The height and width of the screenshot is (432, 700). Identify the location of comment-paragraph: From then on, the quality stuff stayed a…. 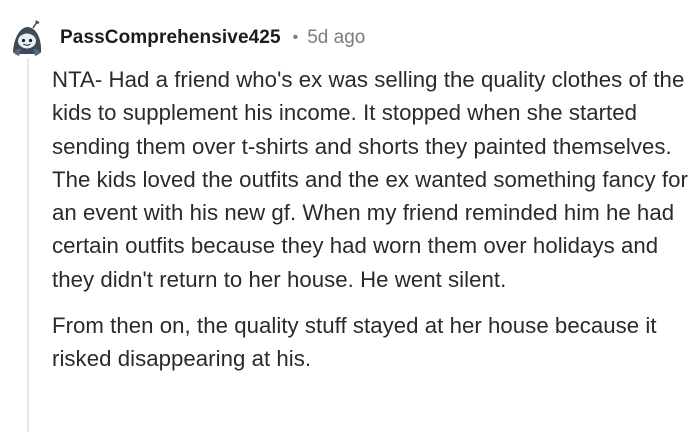
(354, 342).